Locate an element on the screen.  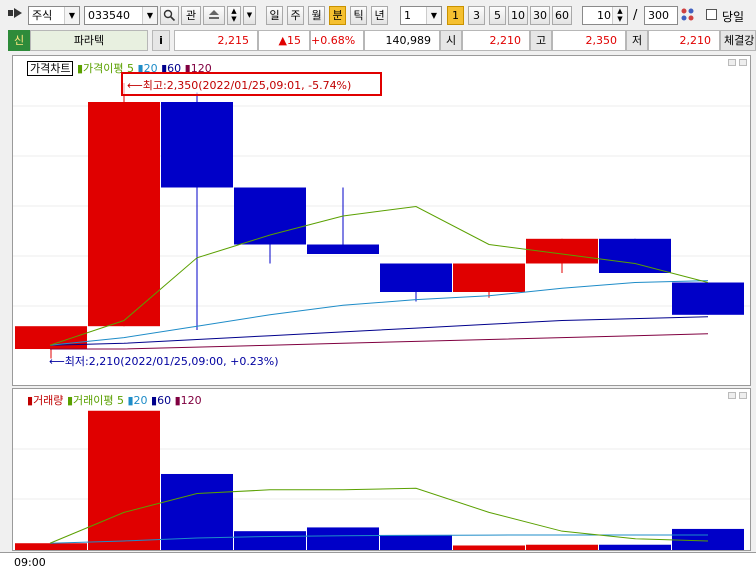
ma120-line is located at coordinates (379, 341).